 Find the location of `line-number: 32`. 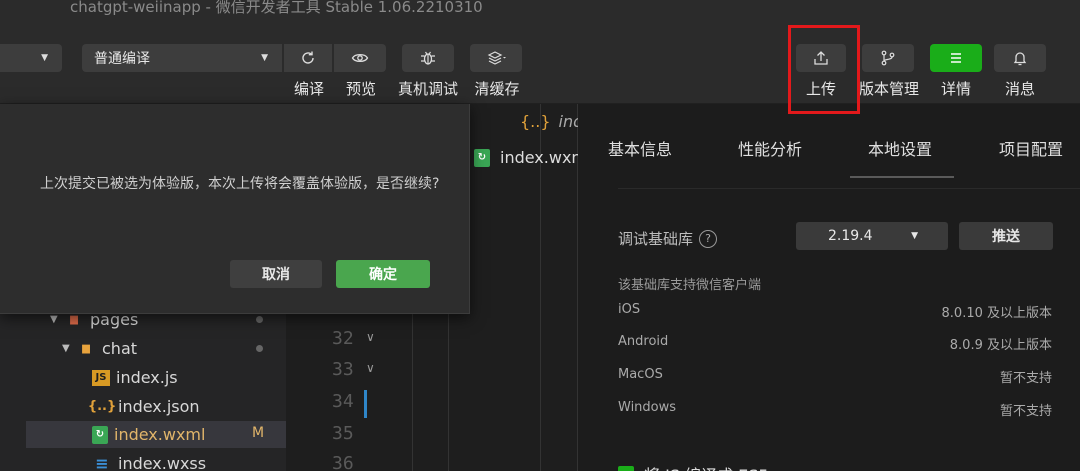

line-number: 32 is located at coordinates (343, 338).